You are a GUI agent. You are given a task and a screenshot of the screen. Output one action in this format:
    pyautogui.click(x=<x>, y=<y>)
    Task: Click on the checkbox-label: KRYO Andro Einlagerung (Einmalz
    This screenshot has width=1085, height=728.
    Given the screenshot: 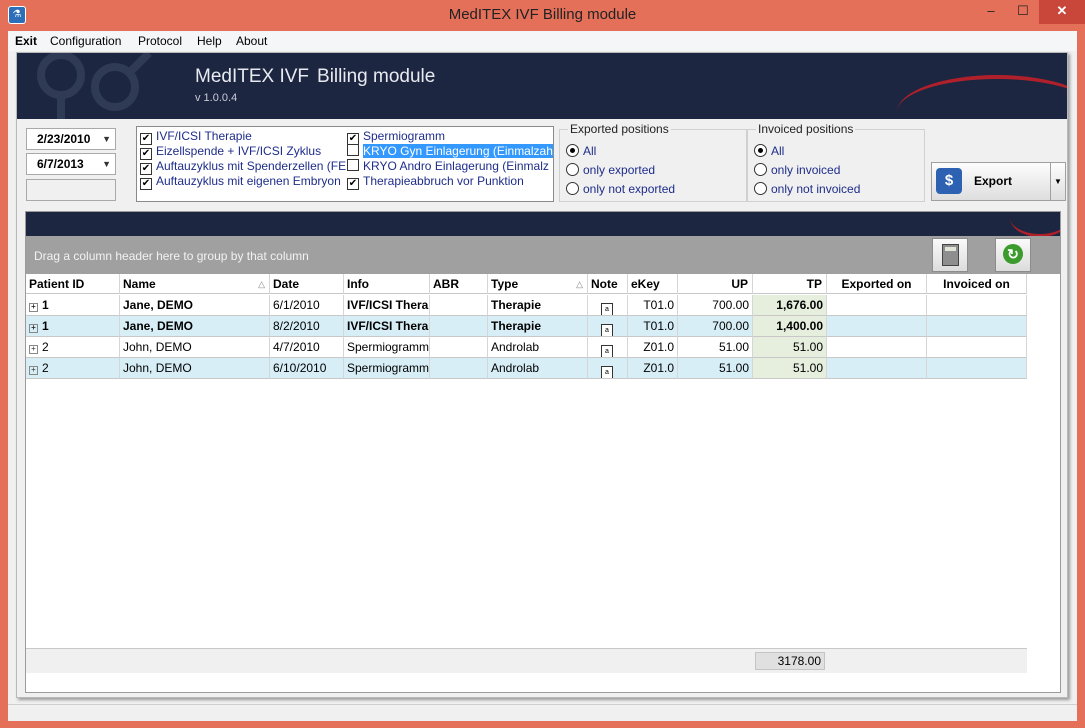 What is the action you would take?
    pyautogui.click(x=456, y=166)
    